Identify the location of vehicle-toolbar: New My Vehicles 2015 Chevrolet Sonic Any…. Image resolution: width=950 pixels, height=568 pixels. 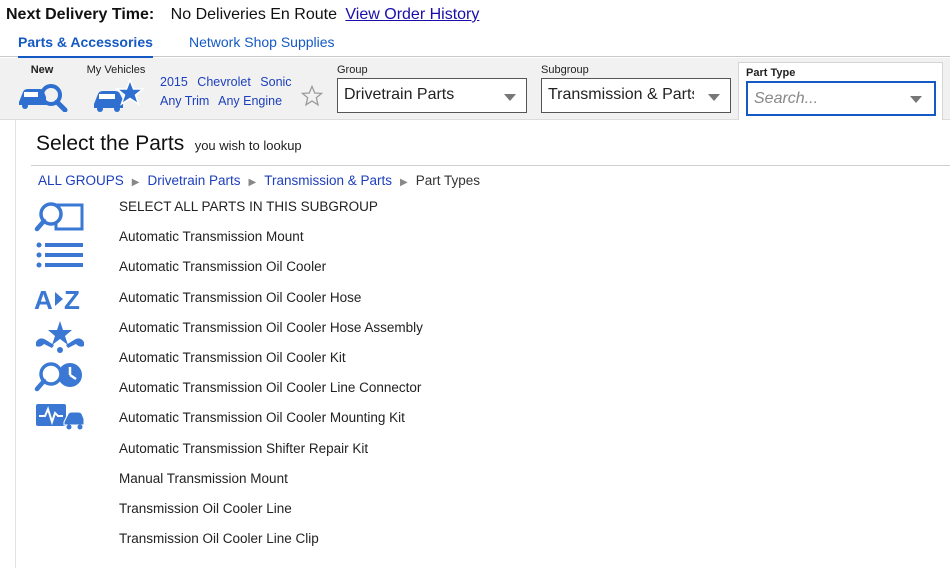
(475, 89).